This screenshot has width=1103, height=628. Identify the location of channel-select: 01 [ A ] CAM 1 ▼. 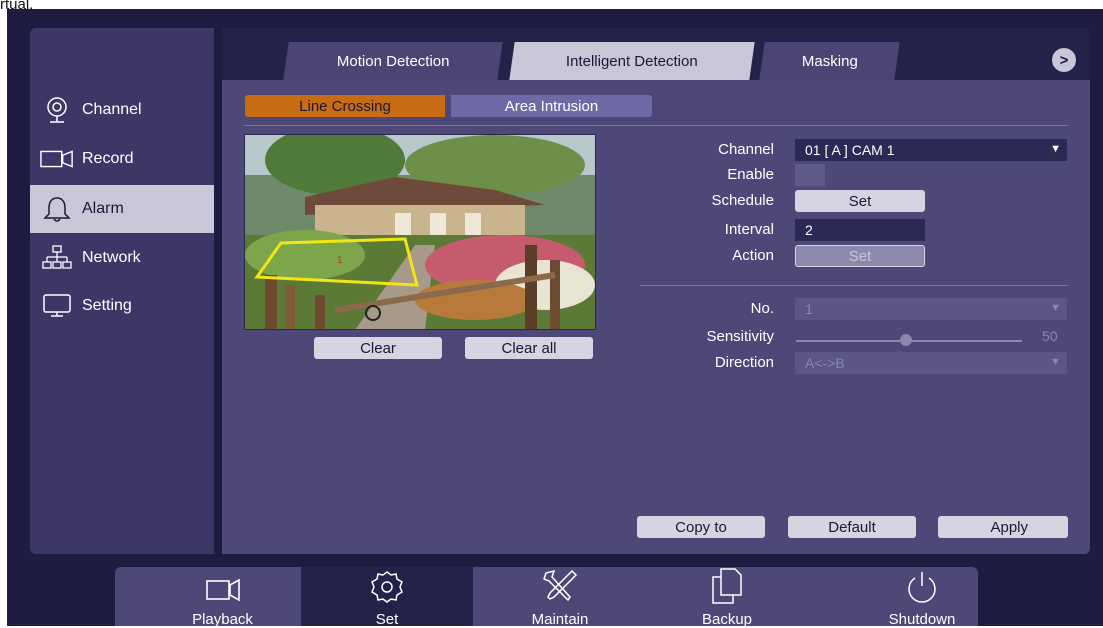
(931, 150).